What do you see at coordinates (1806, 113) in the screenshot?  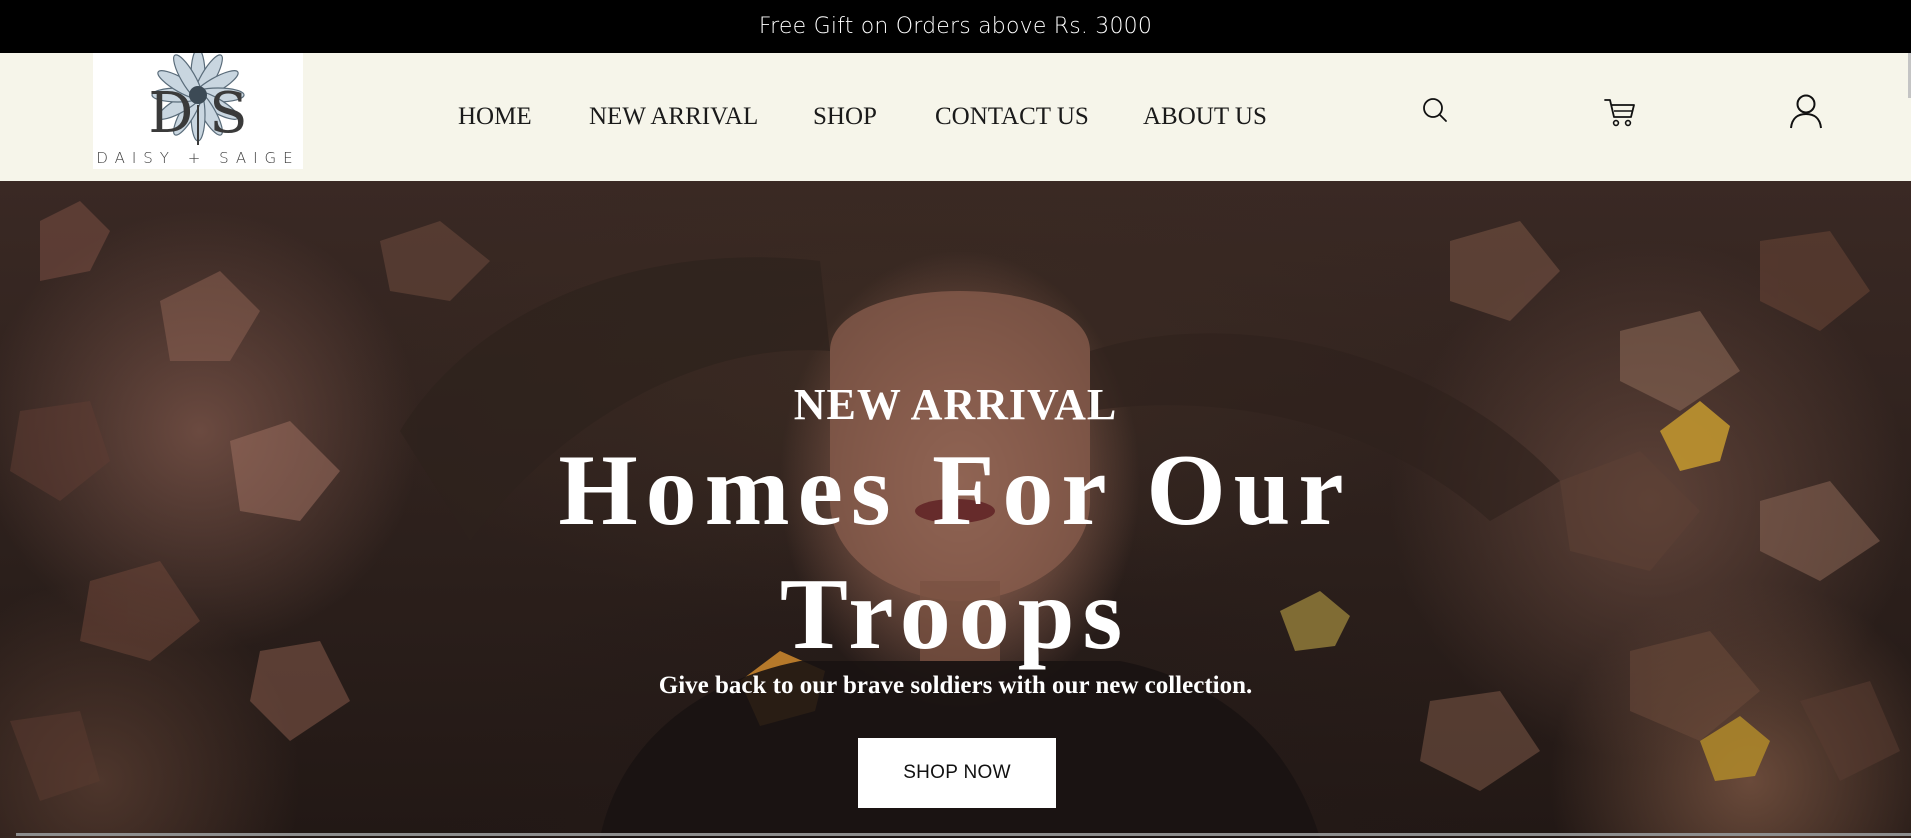 I see `user-icon` at bounding box center [1806, 113].